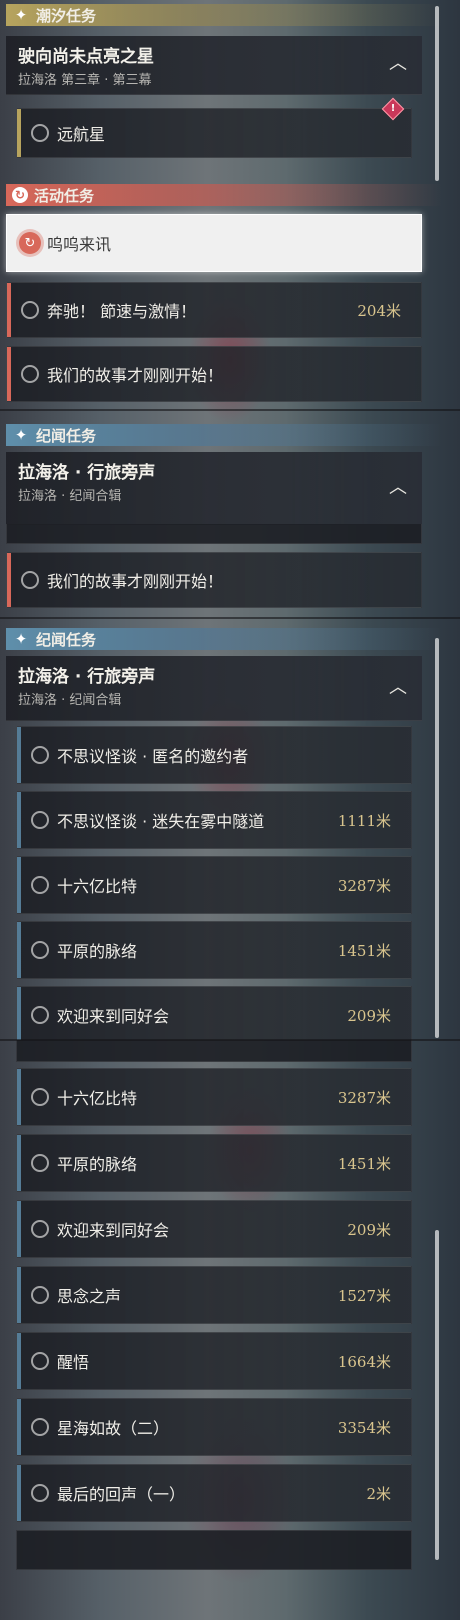 The image size is (460, 1620). Describe the element at coordinates (224, 639) in the screenshot. I see `category-story-header: ✦ 纪闻任务` at that location.